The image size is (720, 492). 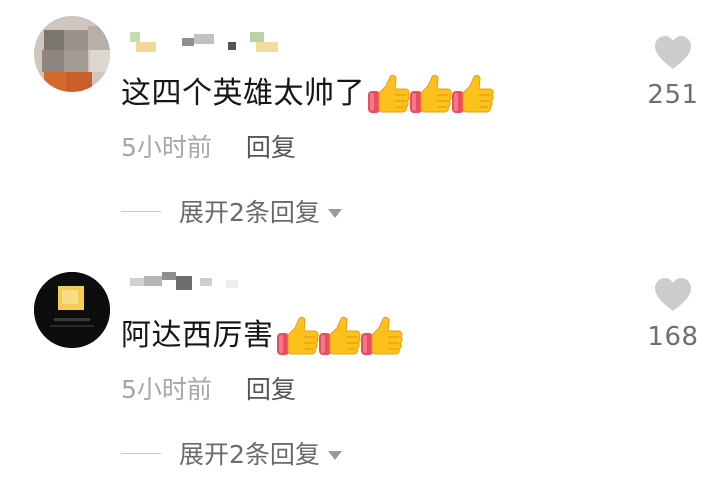 What do you see at coordinates (243, 93) in the screenshot?
I see `comment-text-content: 这四个英雄太帅了` at bounding box center [243, 93].